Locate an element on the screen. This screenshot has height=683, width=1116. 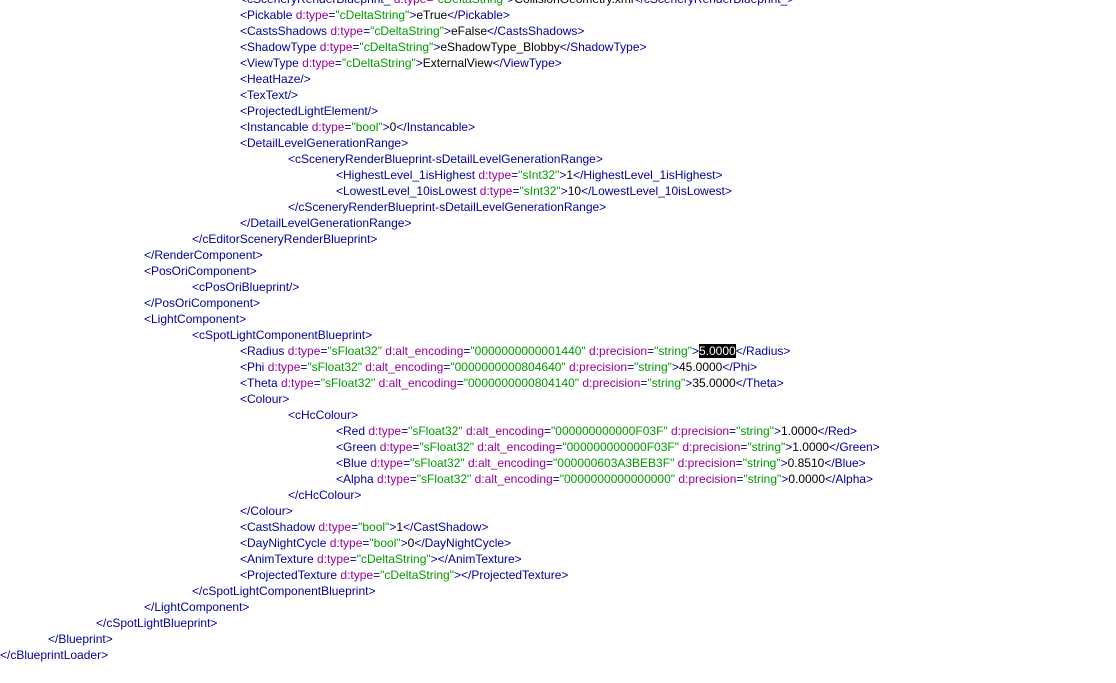
xml-tag-token: <HighestLevel_1isHighest is located at coordinates (406, 175).